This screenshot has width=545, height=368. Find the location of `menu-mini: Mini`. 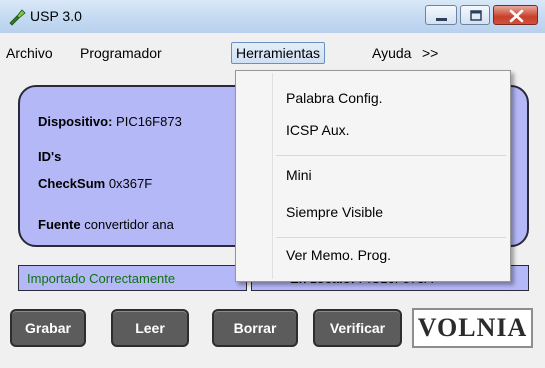

menu-mini: Mini is located at coordinates (299, 175).